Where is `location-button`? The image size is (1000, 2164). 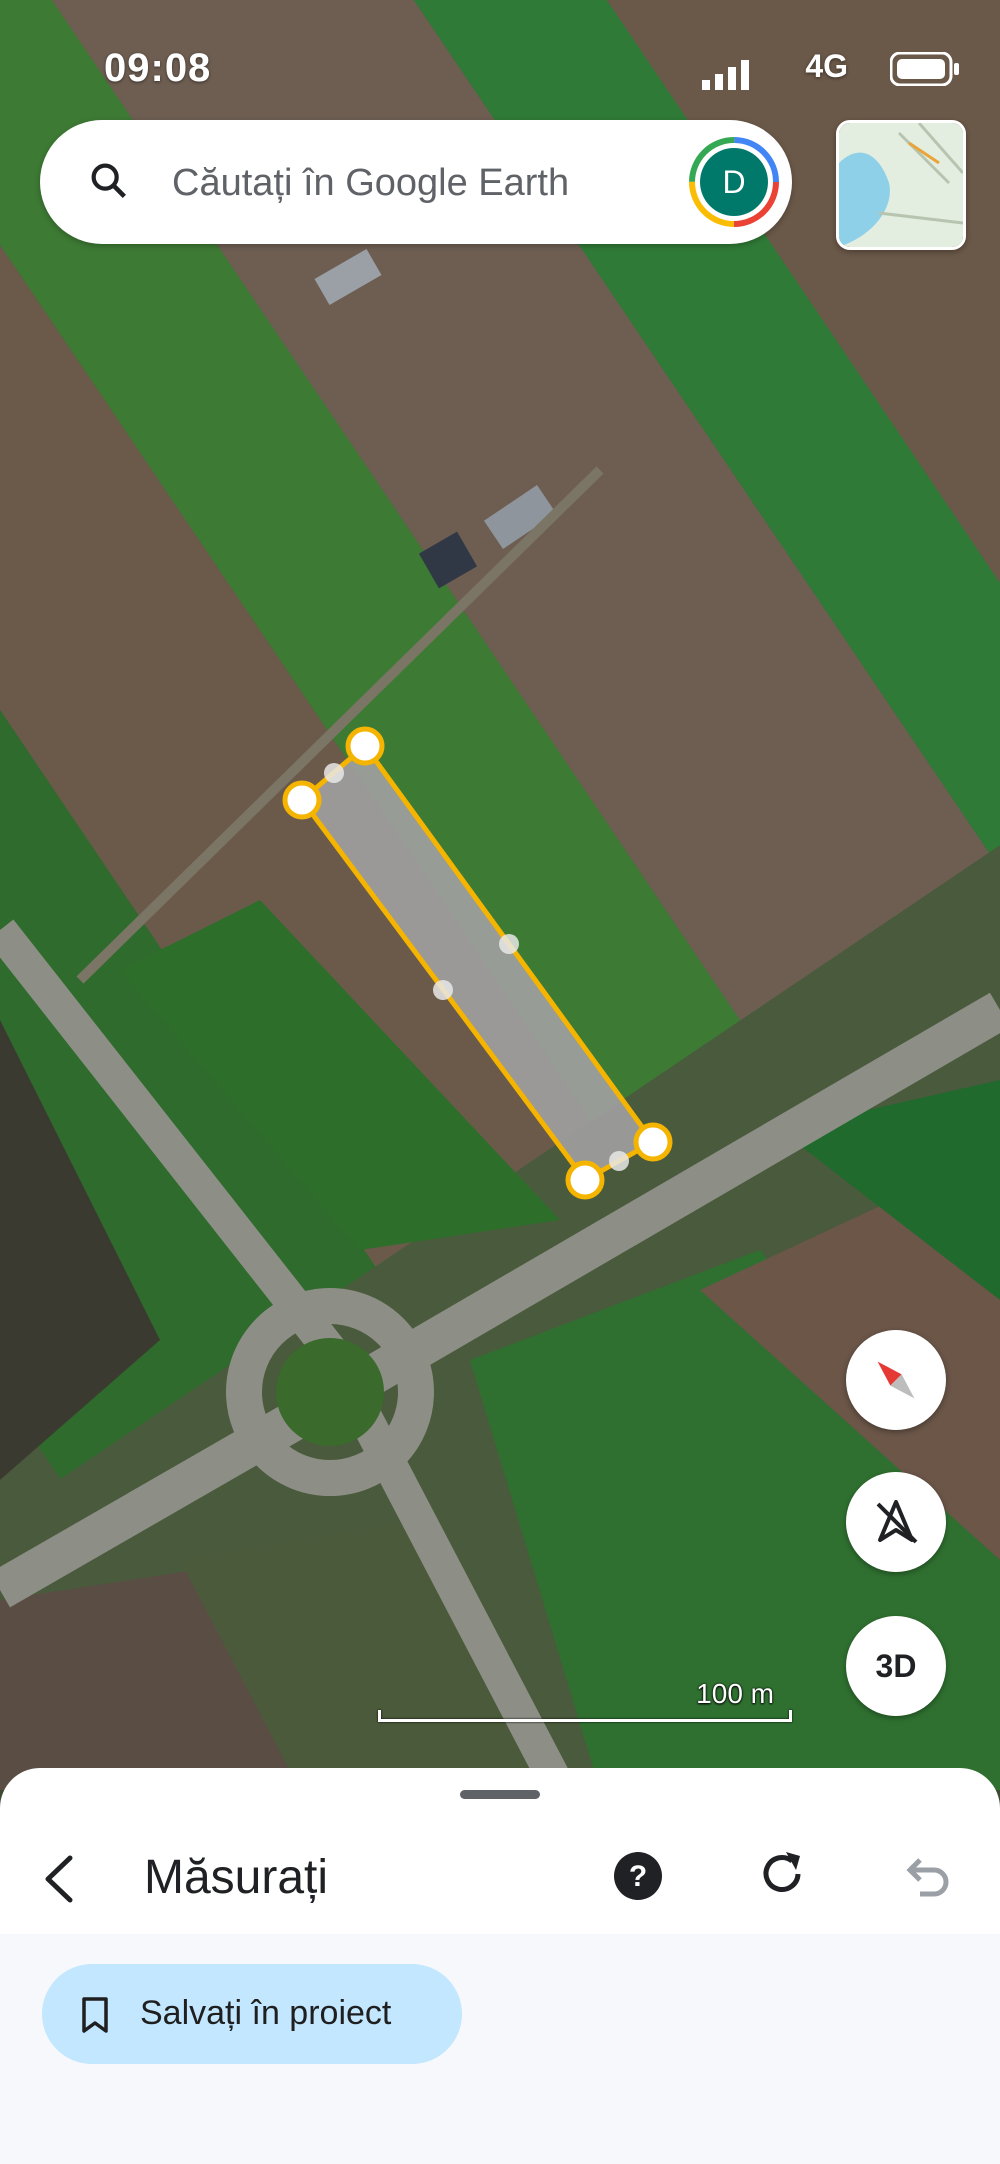 location-button is located at coordinates (896, 1522).